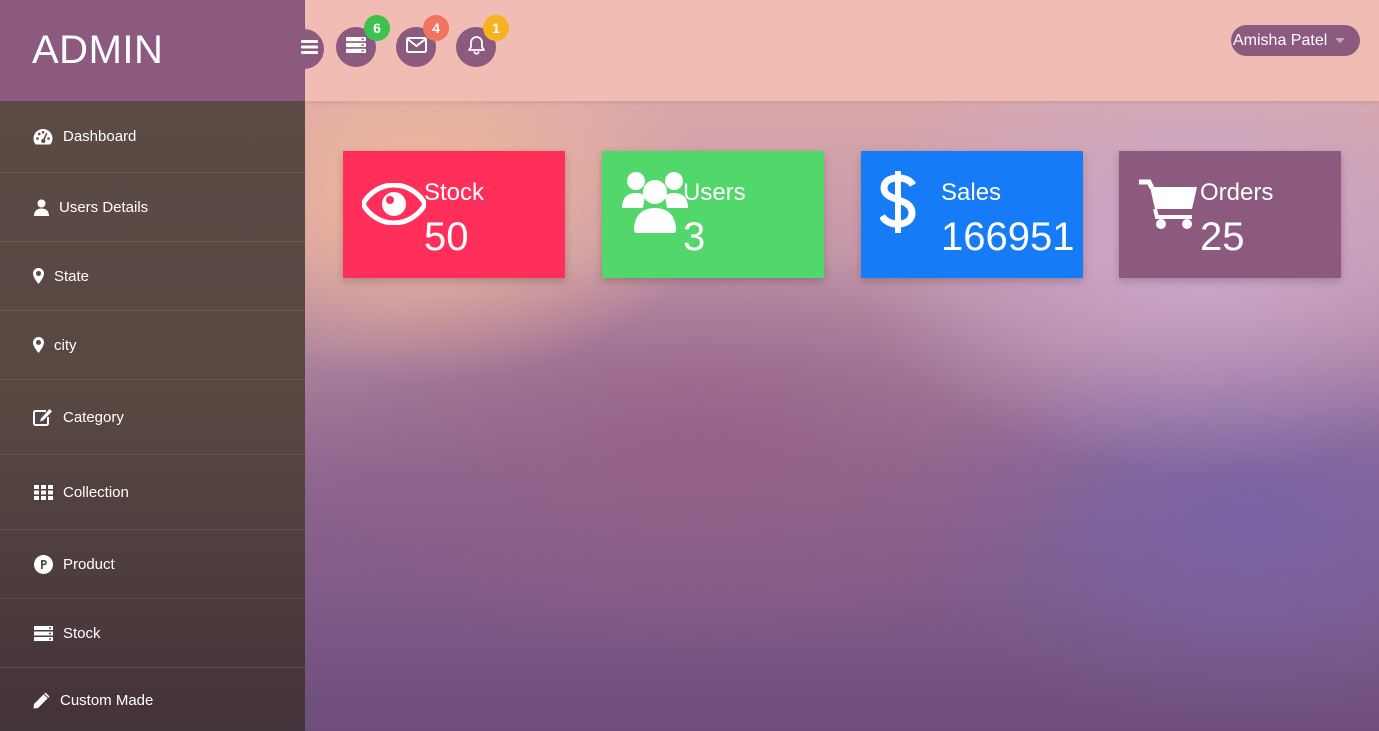 The height and width of the screenshot is (731, 1379). What do you see at coordinates (1168, 206) in the screenshot?
I see `shopping-cart-icon` at bounding box center [1168, 206].